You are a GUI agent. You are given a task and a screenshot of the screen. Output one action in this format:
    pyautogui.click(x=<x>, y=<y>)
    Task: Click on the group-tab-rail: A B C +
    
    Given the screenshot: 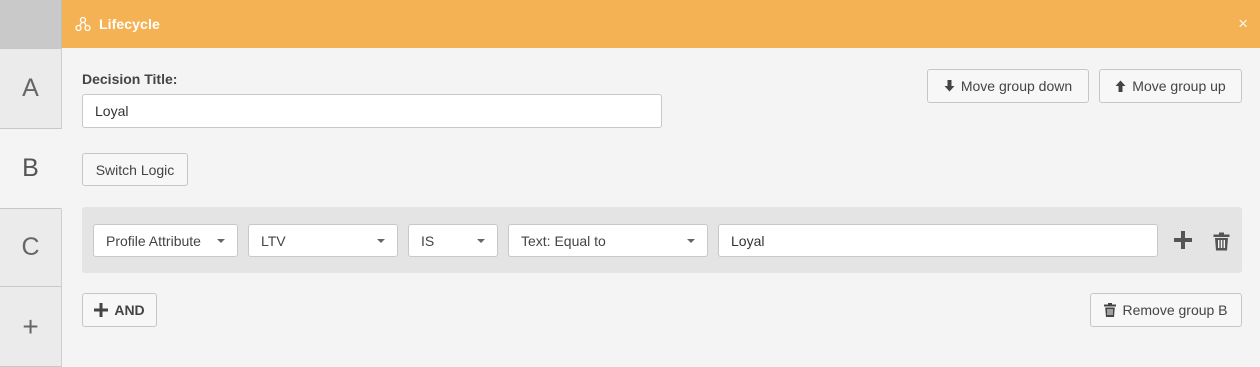 What is the action you would take?
    pyautogui.click(x=31, y=183)
    